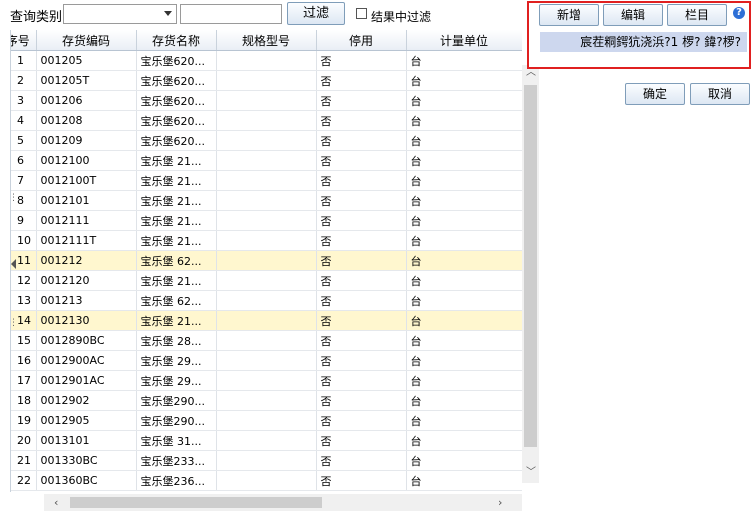 The image size is (756, 517). I want to click on table-row: 17 0012901AC 宝乐堡 29... 否台, so click(266, 380).